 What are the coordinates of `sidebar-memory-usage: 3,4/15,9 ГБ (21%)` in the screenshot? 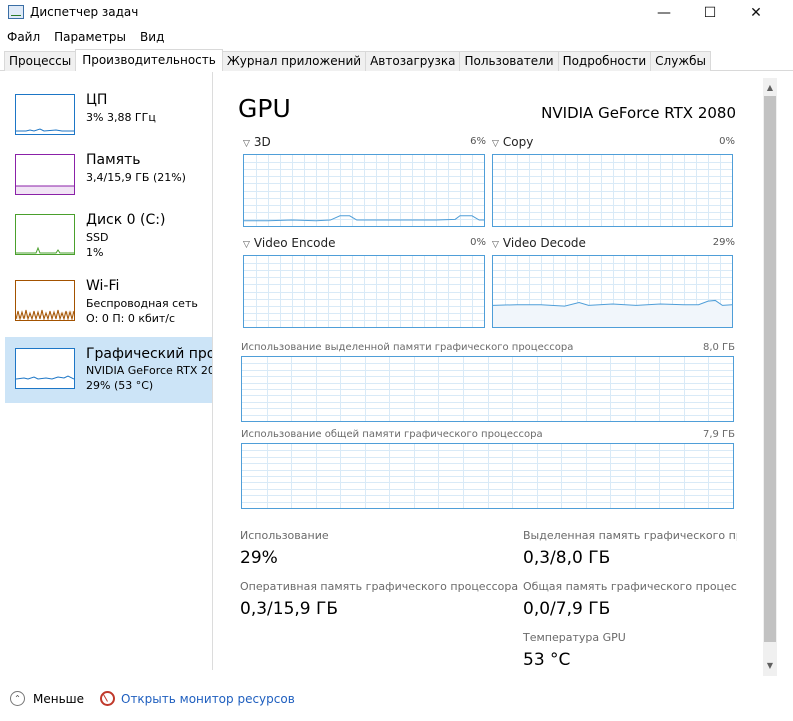 It's located at (136, 177).